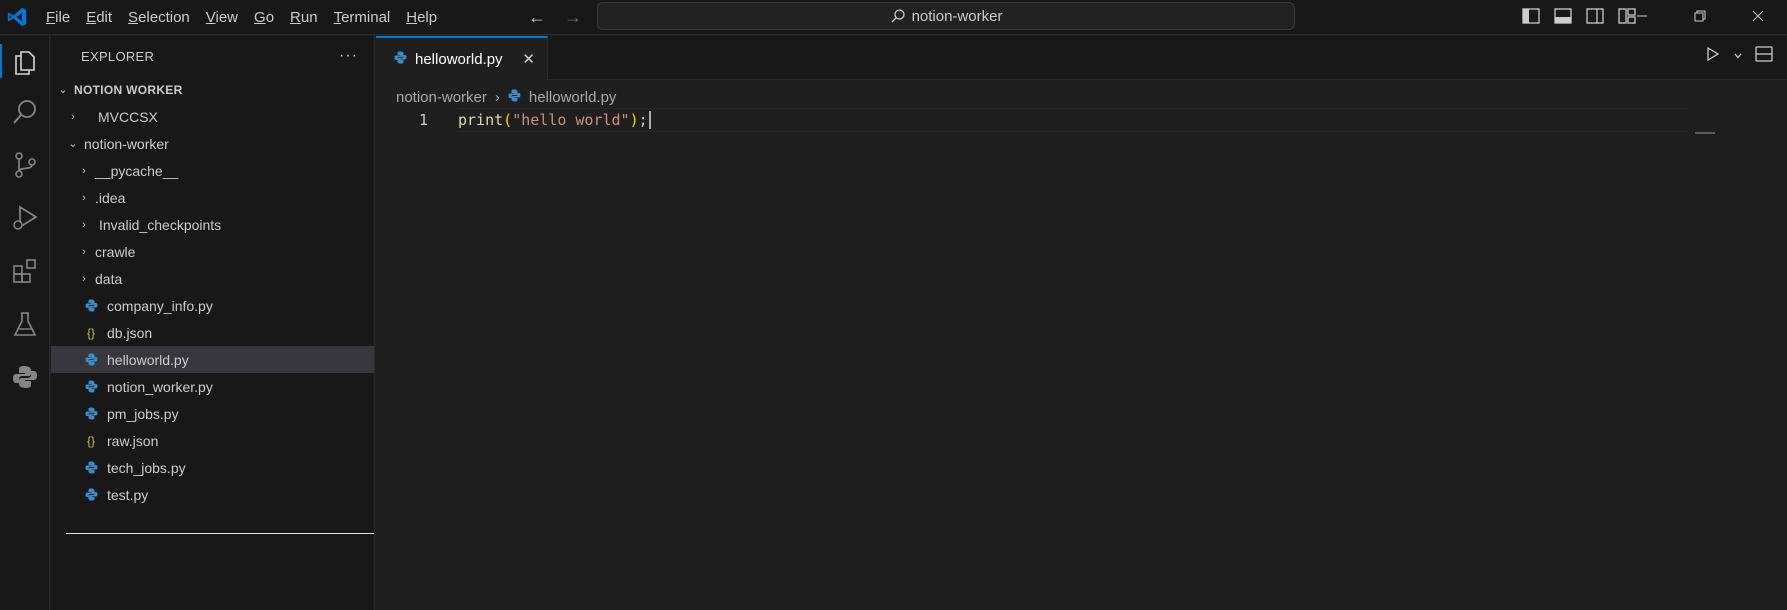 The height and width of the screenshot is (610, 1787). Describe the element at coordinates (1705, 133) in the screenshot. I see `minimap` at that location.